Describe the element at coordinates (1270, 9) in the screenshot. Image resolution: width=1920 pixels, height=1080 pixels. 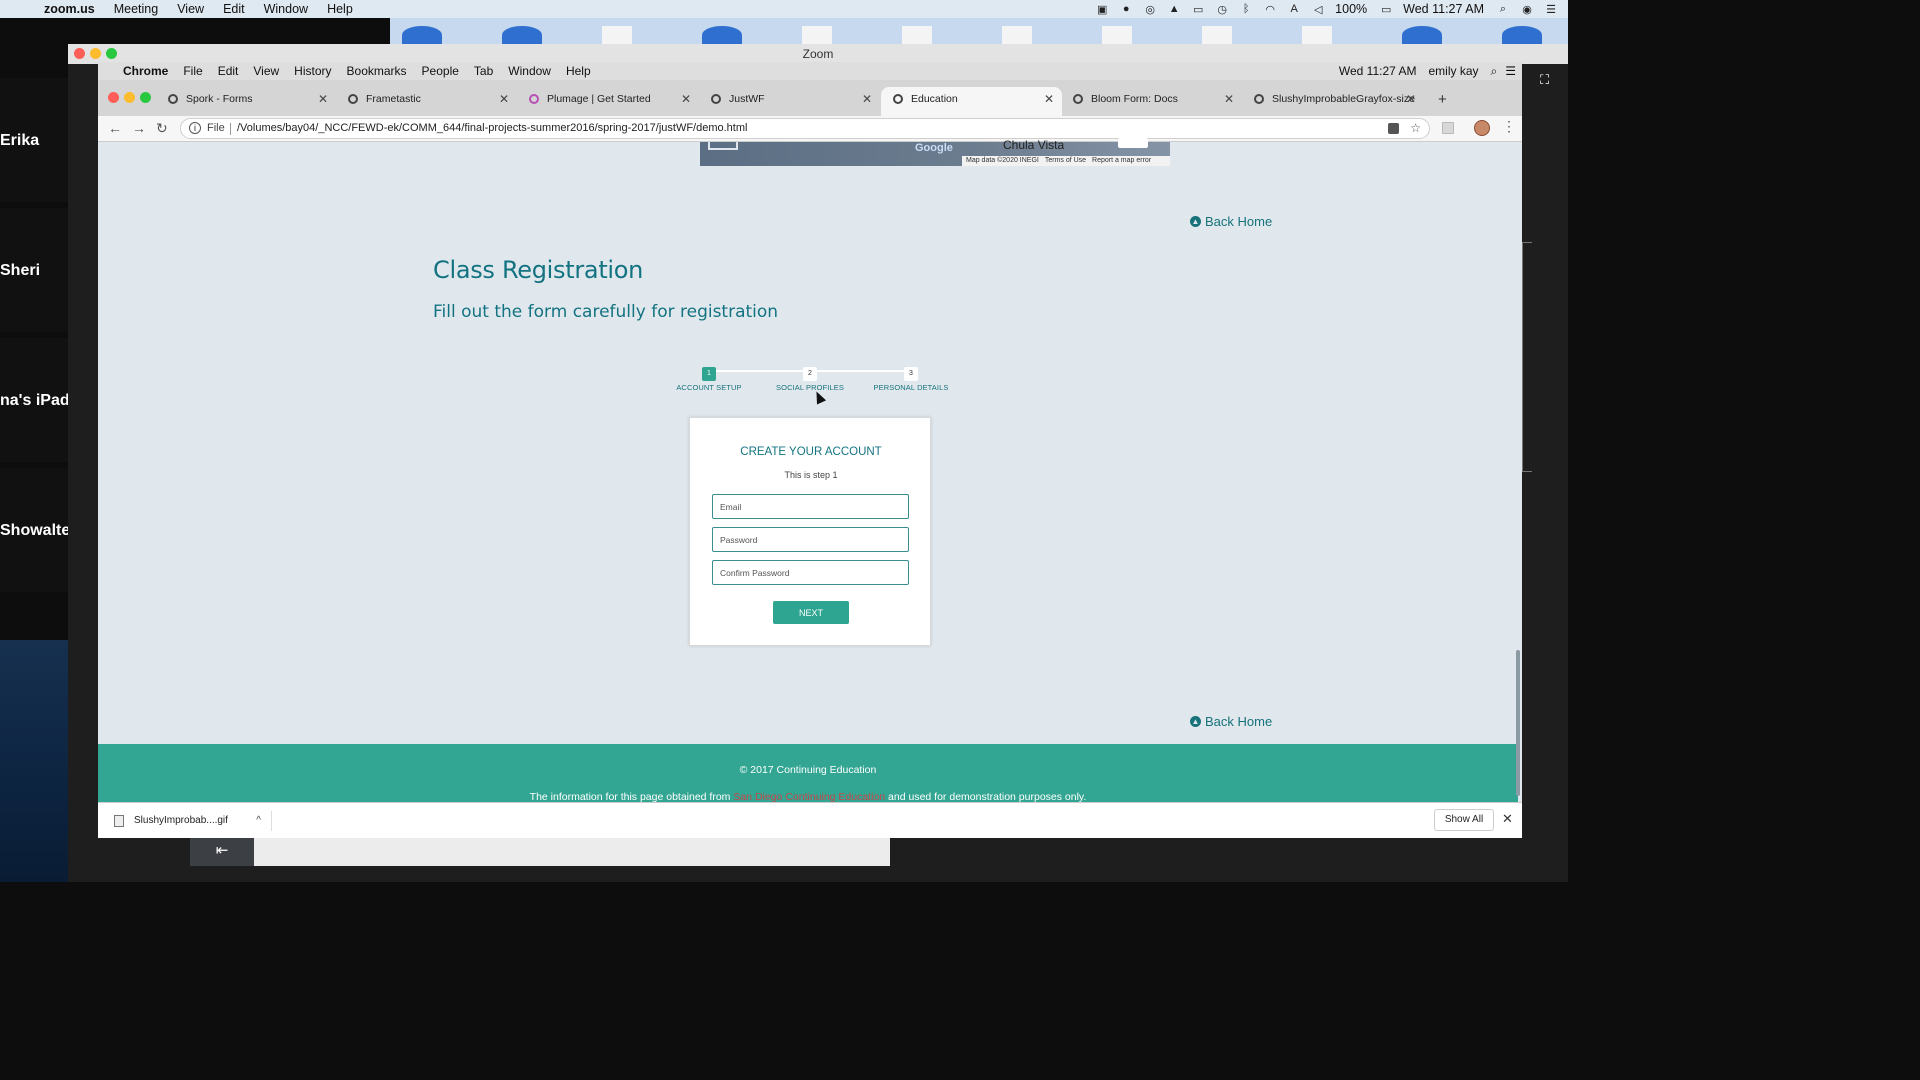
I see `wifi-icon: ◠` at that location.